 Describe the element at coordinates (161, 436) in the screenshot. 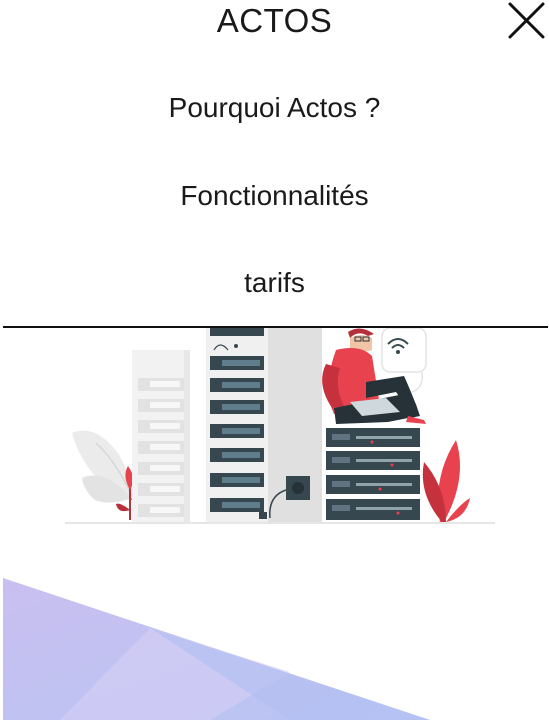

I see `server-rack-background` at that location.